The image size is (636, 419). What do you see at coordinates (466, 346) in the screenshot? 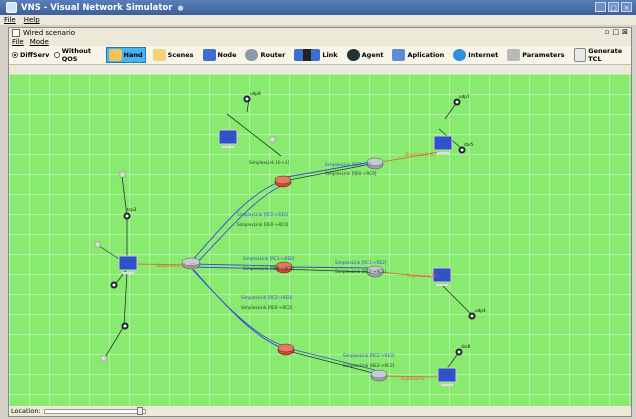
I see `node-label: cbr8` at bounding box center [466, 346].